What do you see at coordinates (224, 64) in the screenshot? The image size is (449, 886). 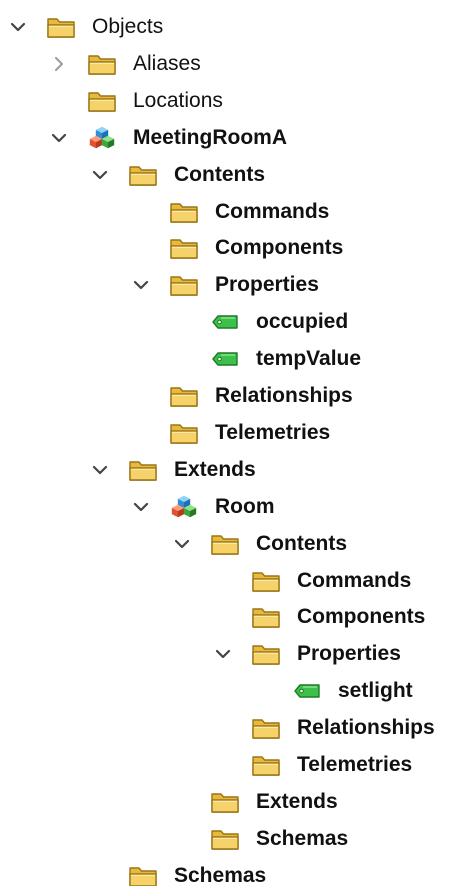 I see `tree-item: Aliases` at bounding box center [224, 64].